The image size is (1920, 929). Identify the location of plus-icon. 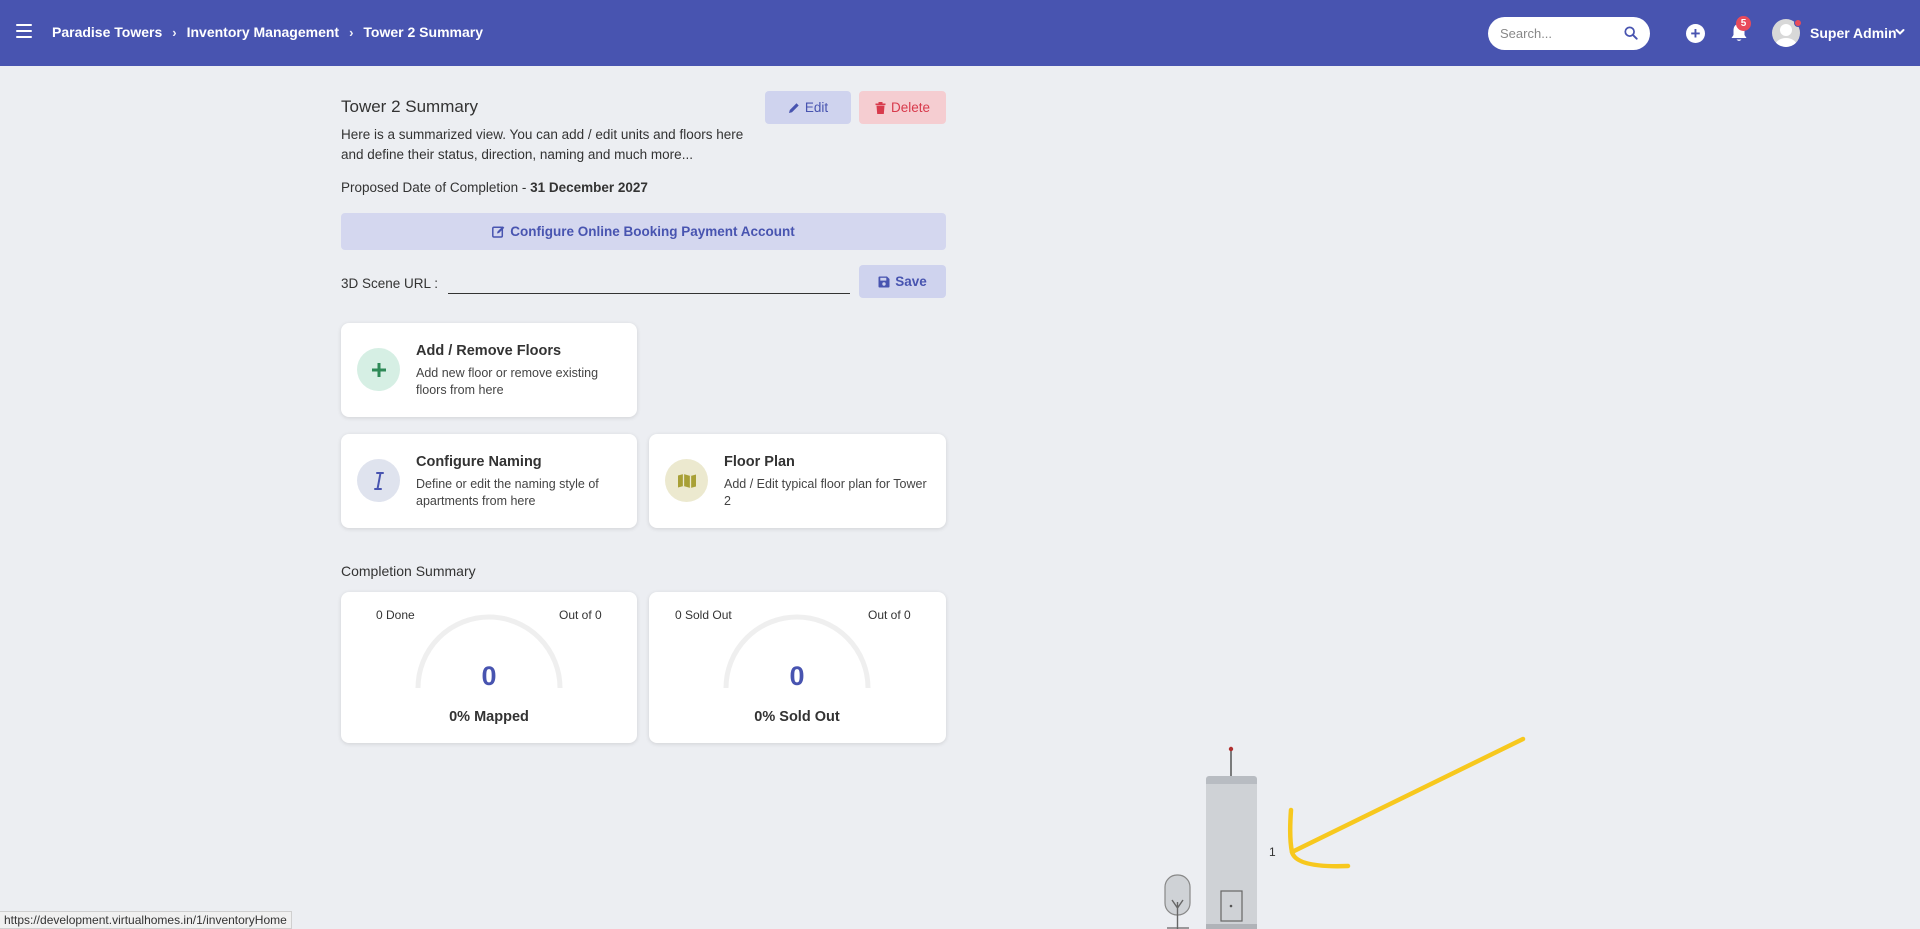
(378, 369).